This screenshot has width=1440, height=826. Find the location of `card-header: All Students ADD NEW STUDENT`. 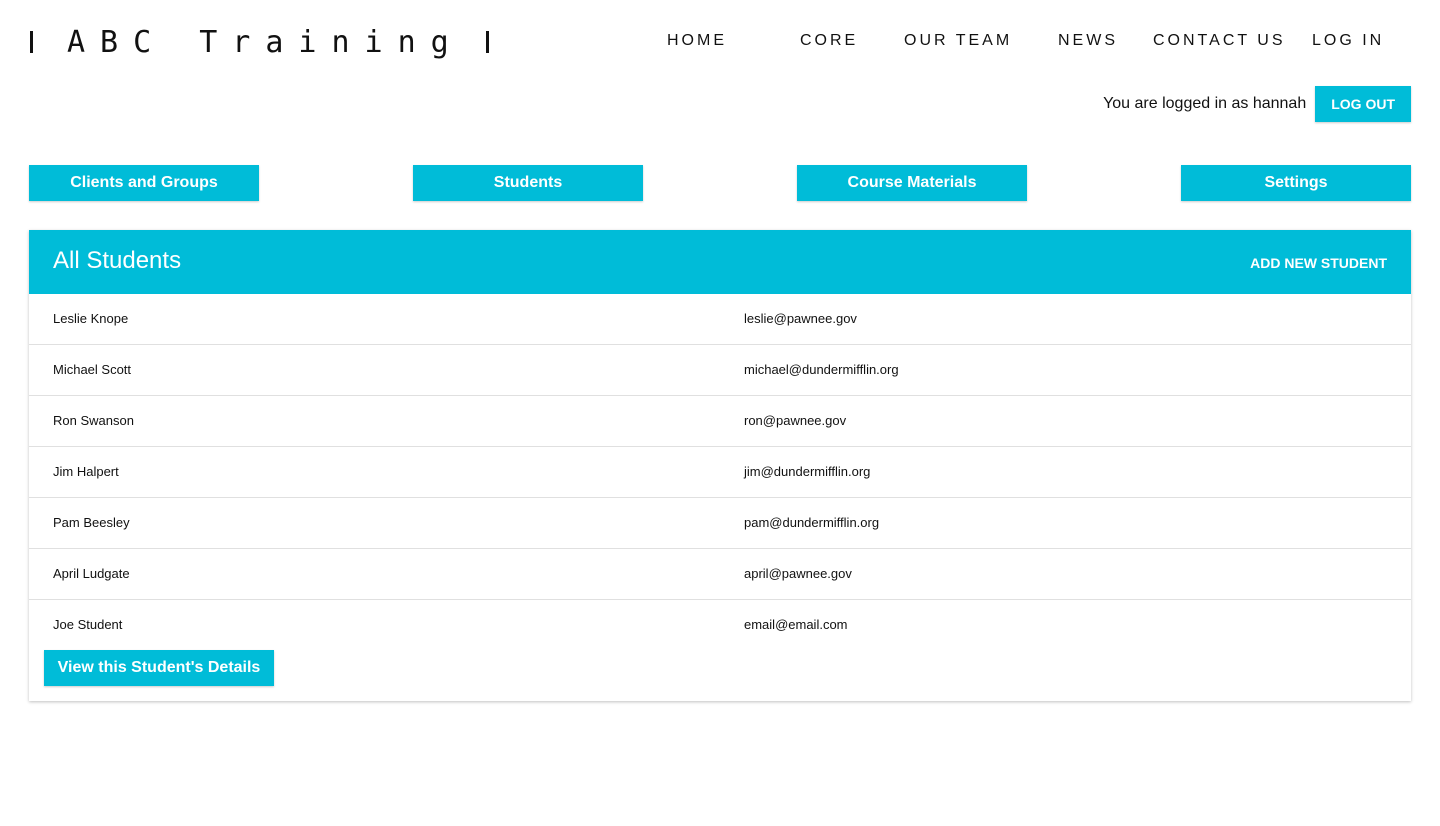

card-header: All Students ADD NEW STUDENT is located at coordinates (720, 262).